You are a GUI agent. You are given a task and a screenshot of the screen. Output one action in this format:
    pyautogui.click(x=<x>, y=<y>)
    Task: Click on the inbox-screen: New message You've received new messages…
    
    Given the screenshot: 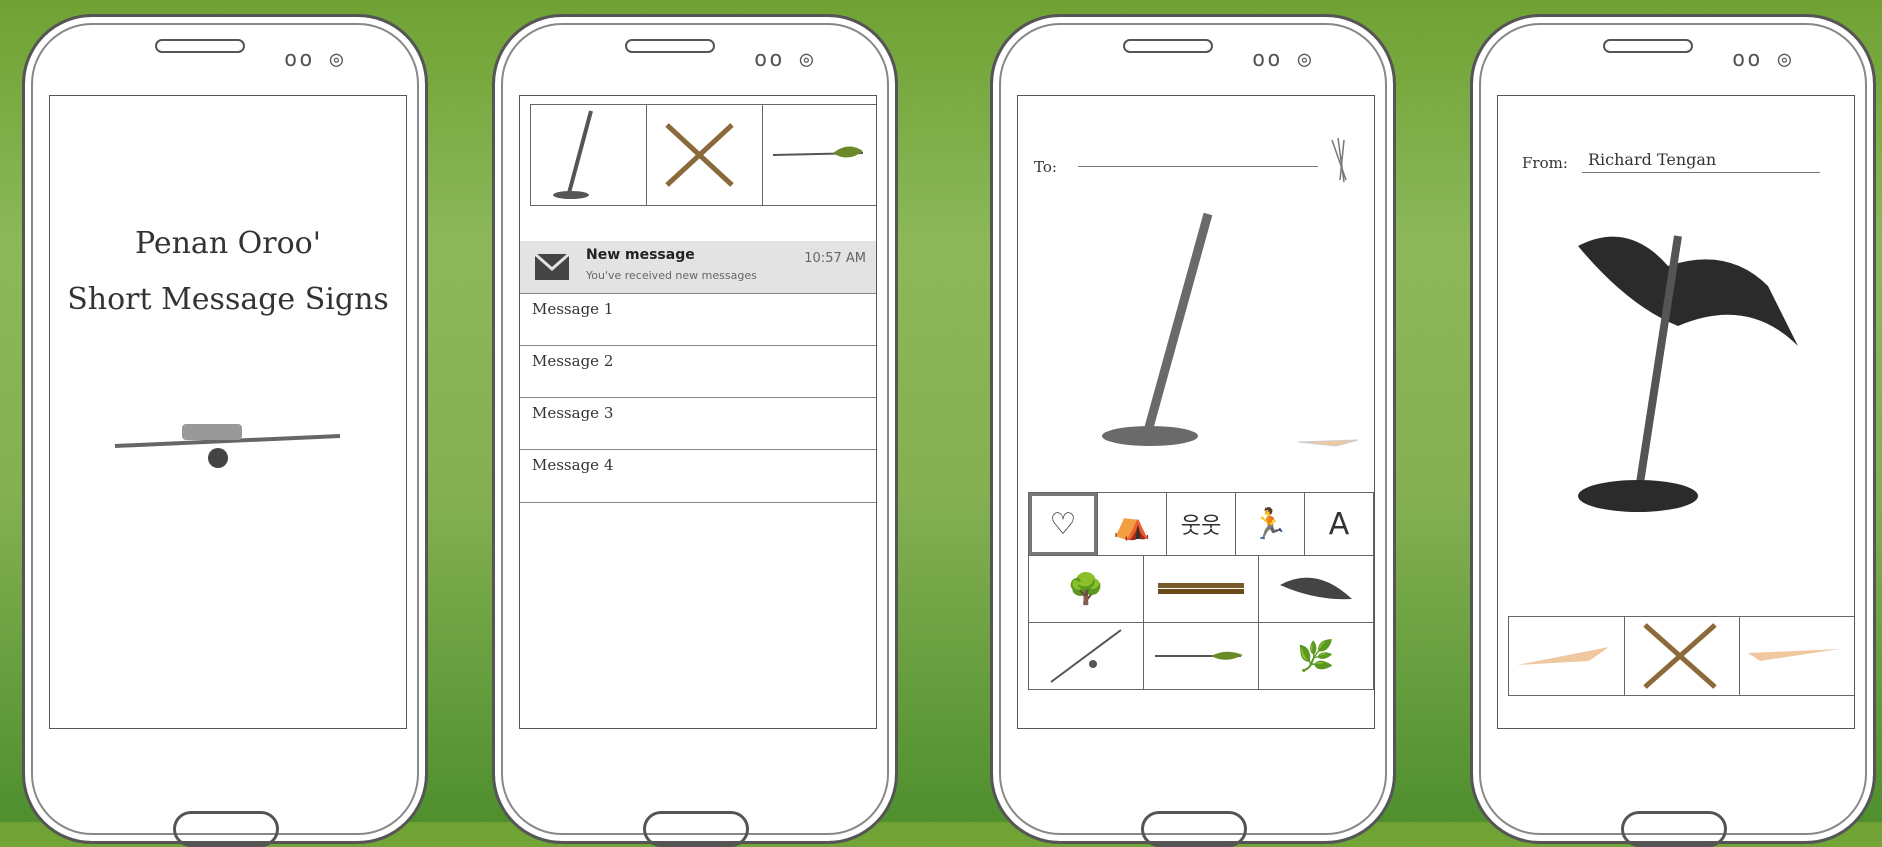 What is the action you would take?
    pyautogui.click(x=698, y=412)
    